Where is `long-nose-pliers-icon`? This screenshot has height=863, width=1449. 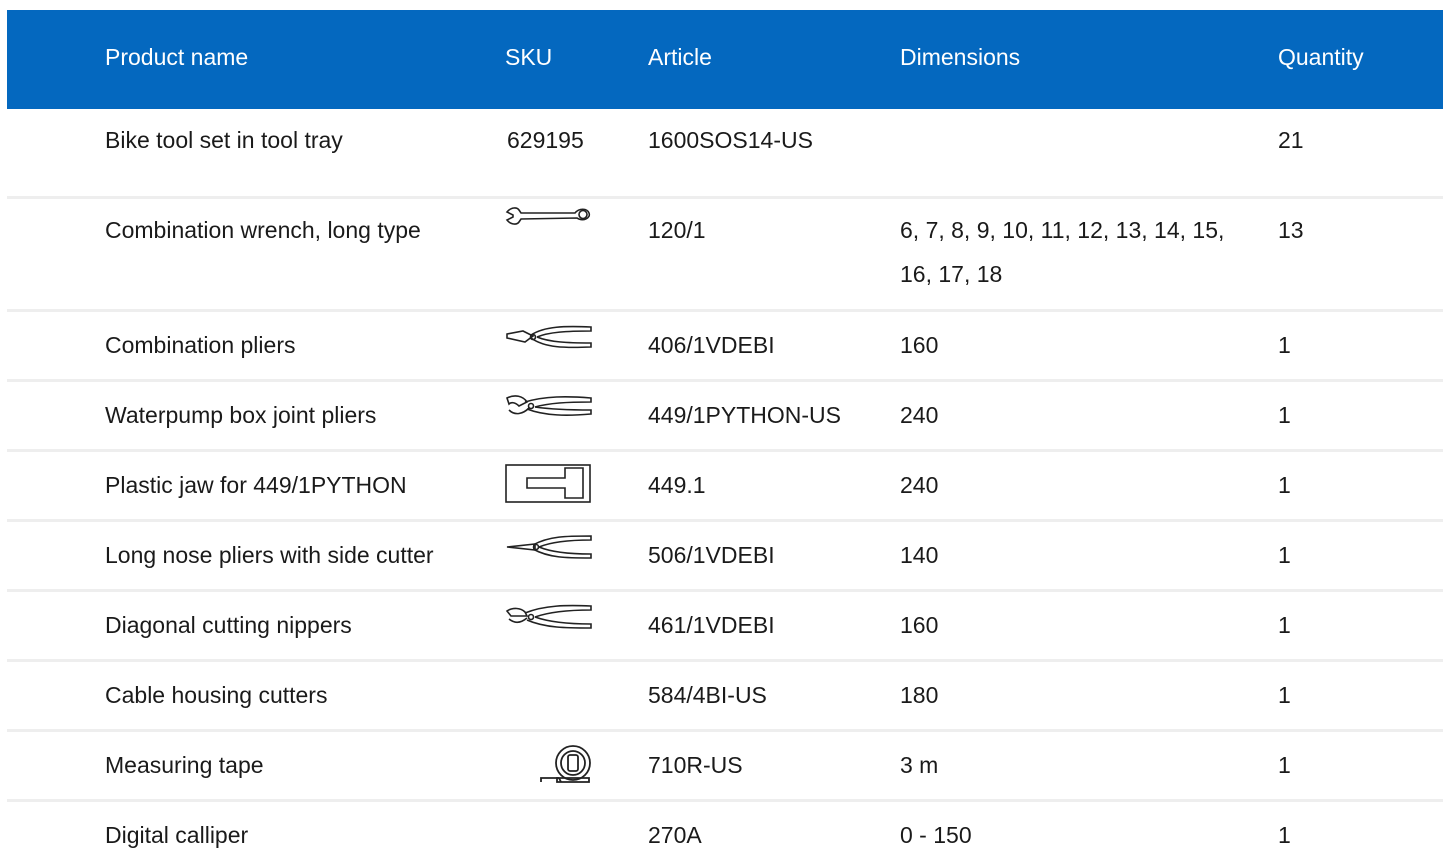
long-nose-pliers-icon is located at coordinates (549, 547).